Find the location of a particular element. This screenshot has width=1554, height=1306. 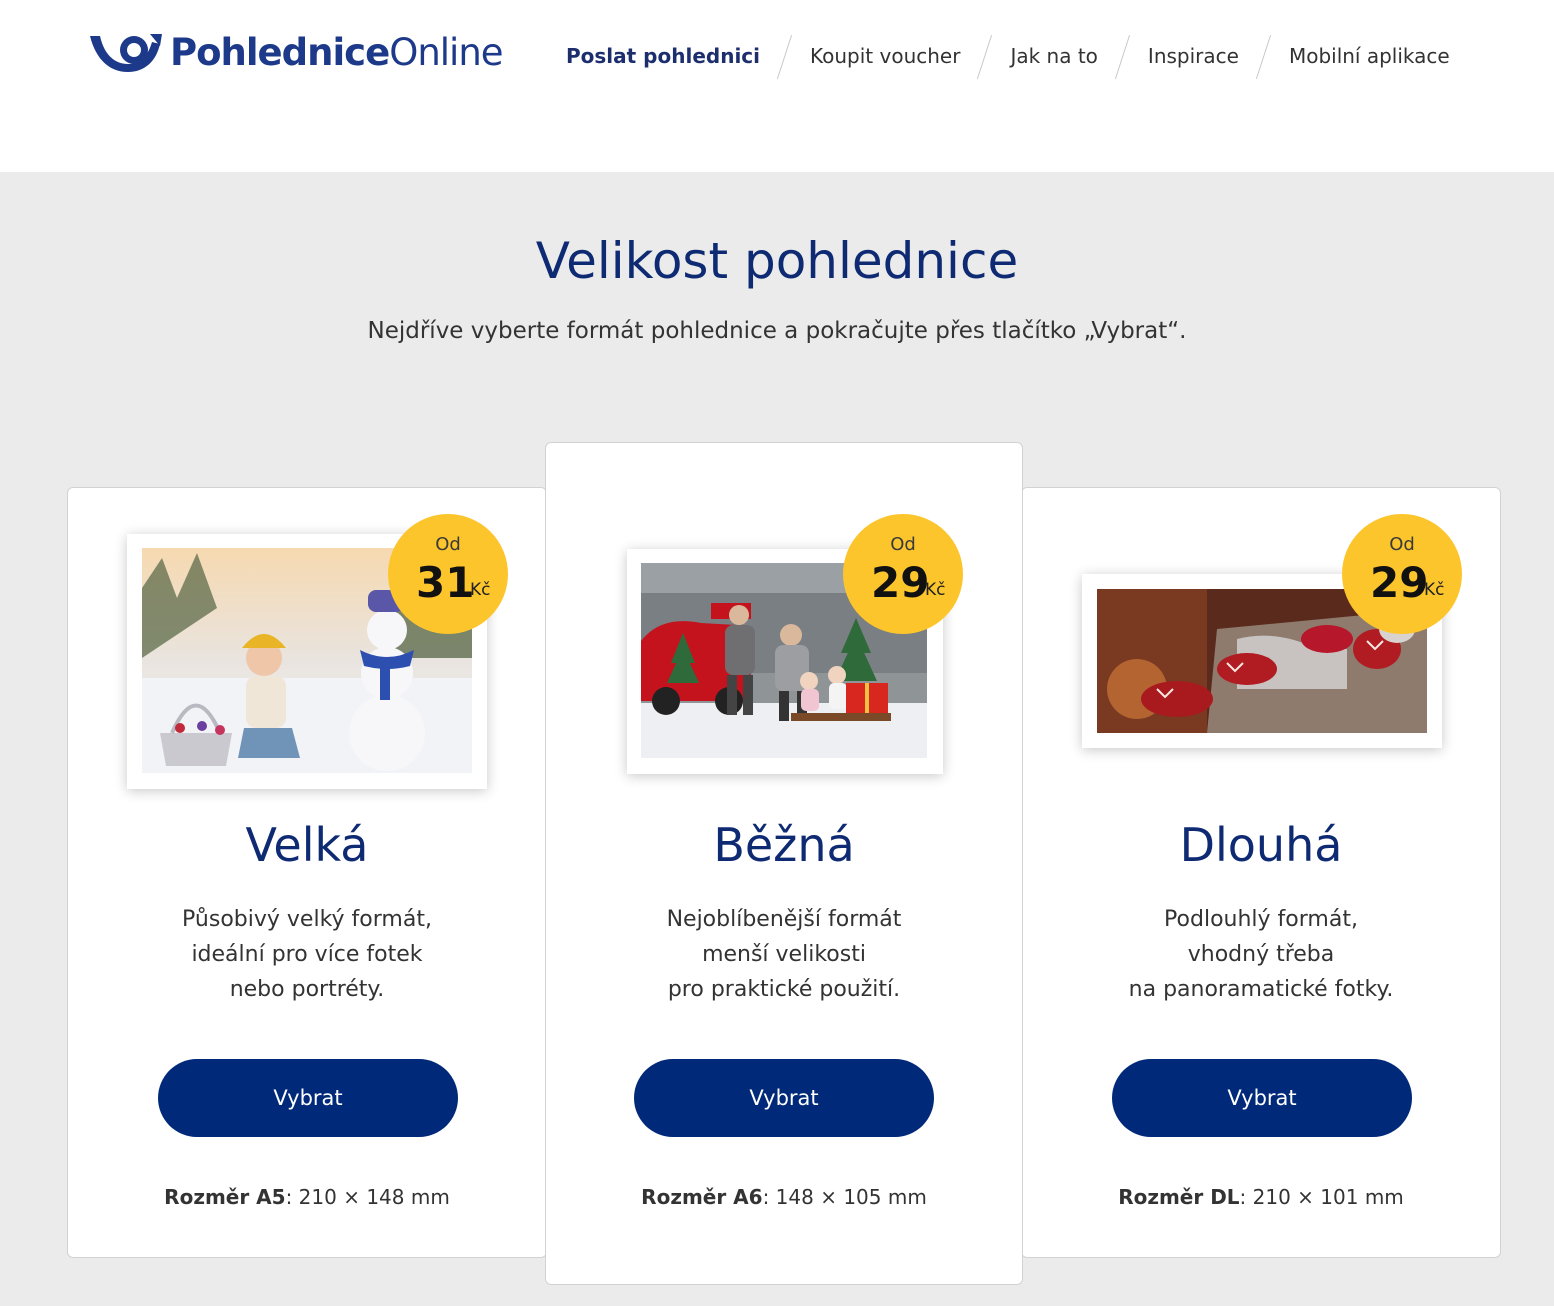

nav-item-inspirace: Inspirace is located at coordinates (1193, 56).